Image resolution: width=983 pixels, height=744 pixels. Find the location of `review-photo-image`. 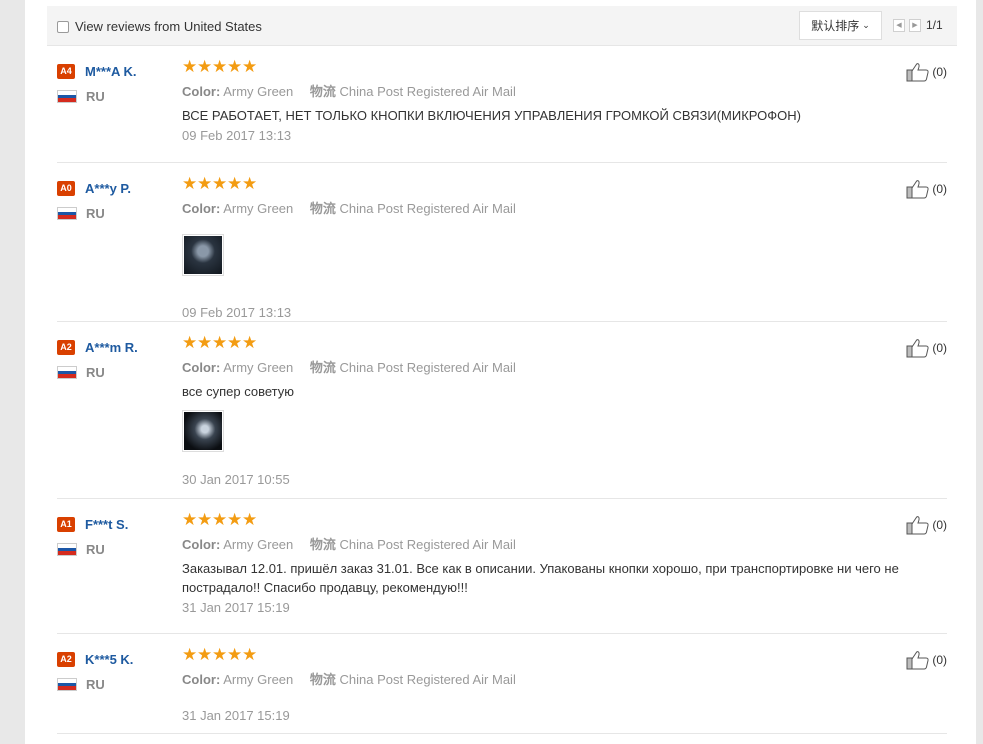

review-photo-image is located at coordinates (203, 255).